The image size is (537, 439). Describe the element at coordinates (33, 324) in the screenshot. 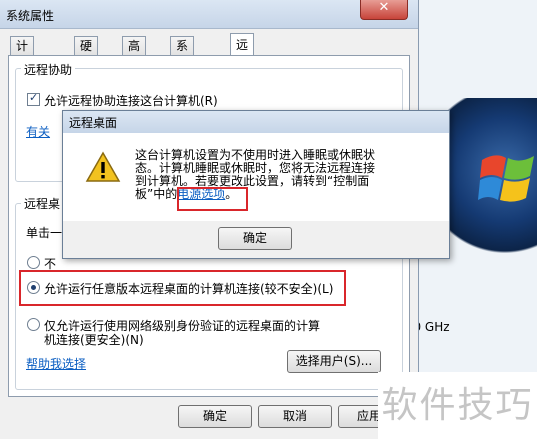

I see `radio-allow-nla-only` at that location.